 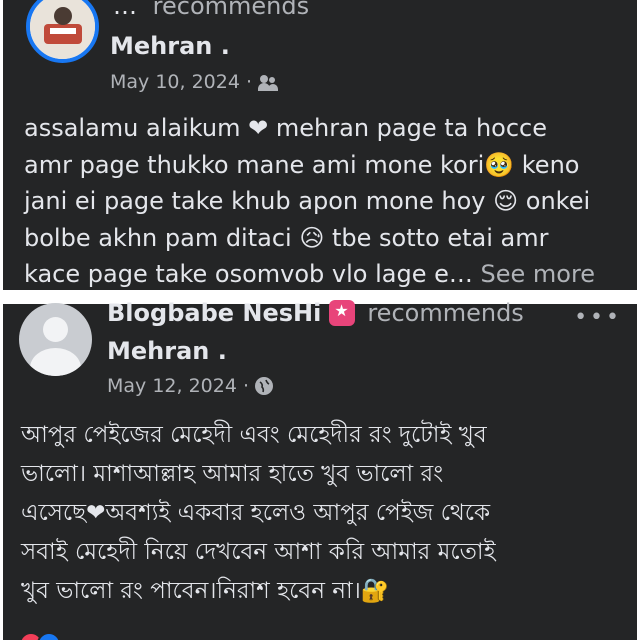 I want to click on friends-icon, so click(x=268, y=82).